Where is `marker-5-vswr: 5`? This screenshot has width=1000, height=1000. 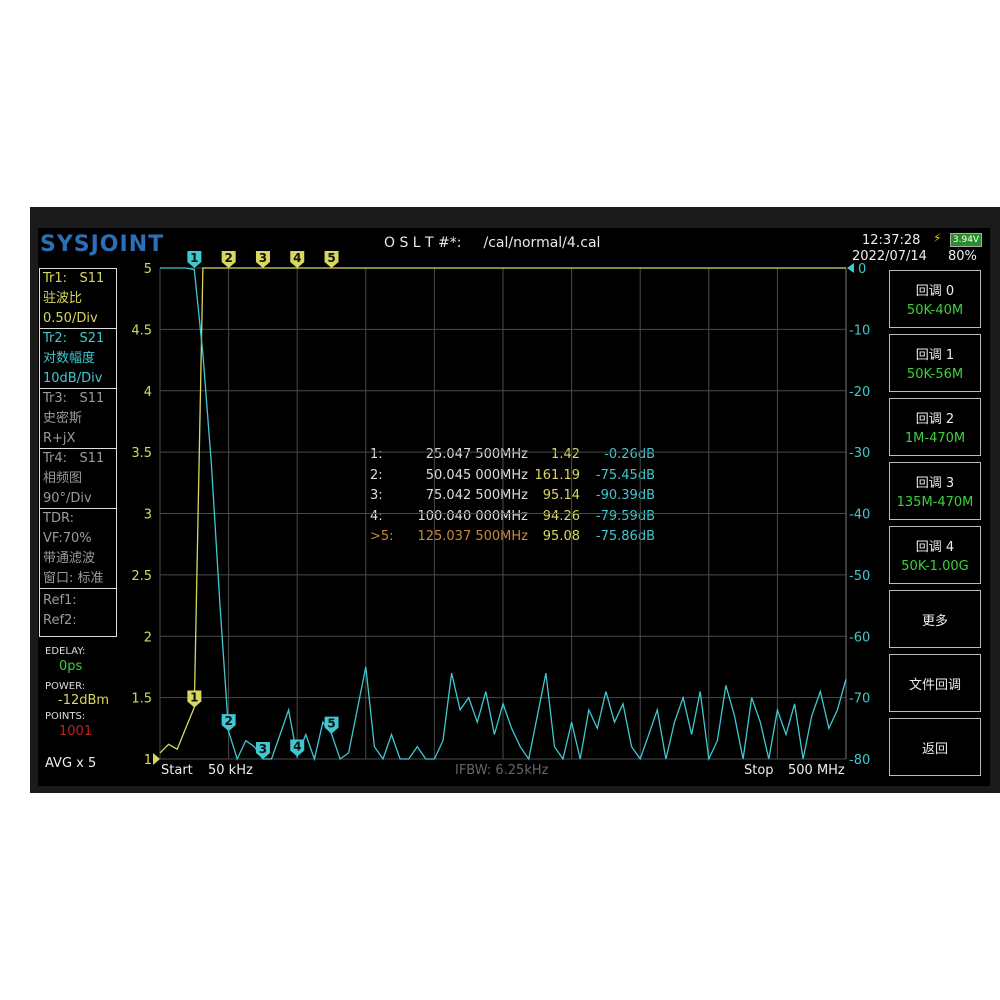 marker-5-vswr: 5 is located at coordinates (331, 259).